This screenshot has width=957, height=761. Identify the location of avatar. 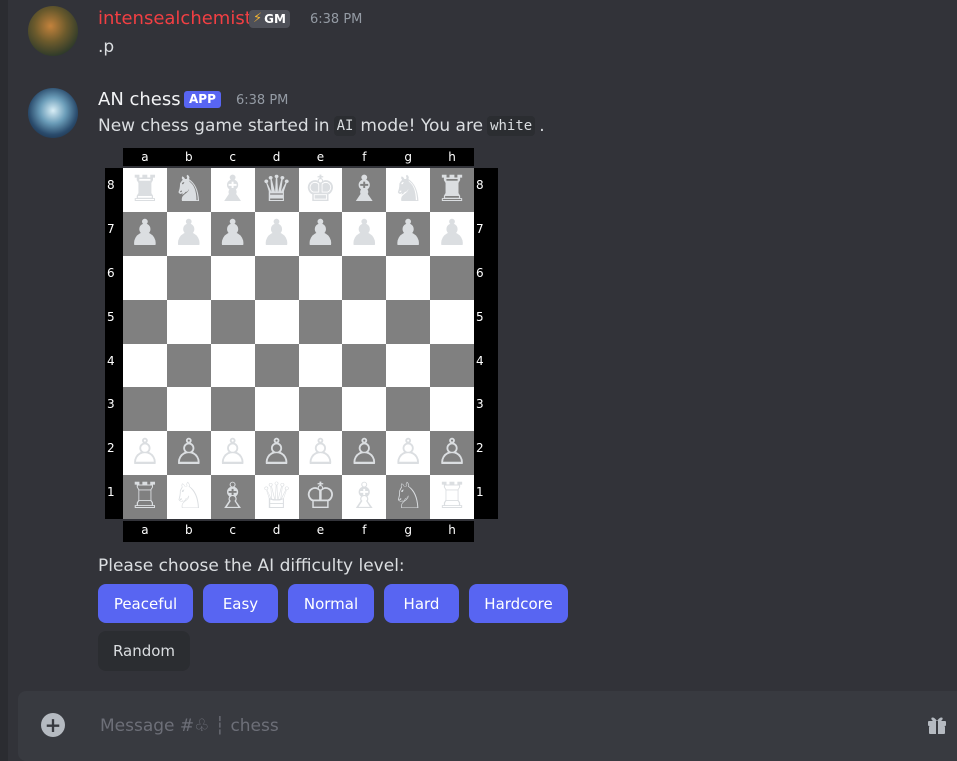
(53, 31).